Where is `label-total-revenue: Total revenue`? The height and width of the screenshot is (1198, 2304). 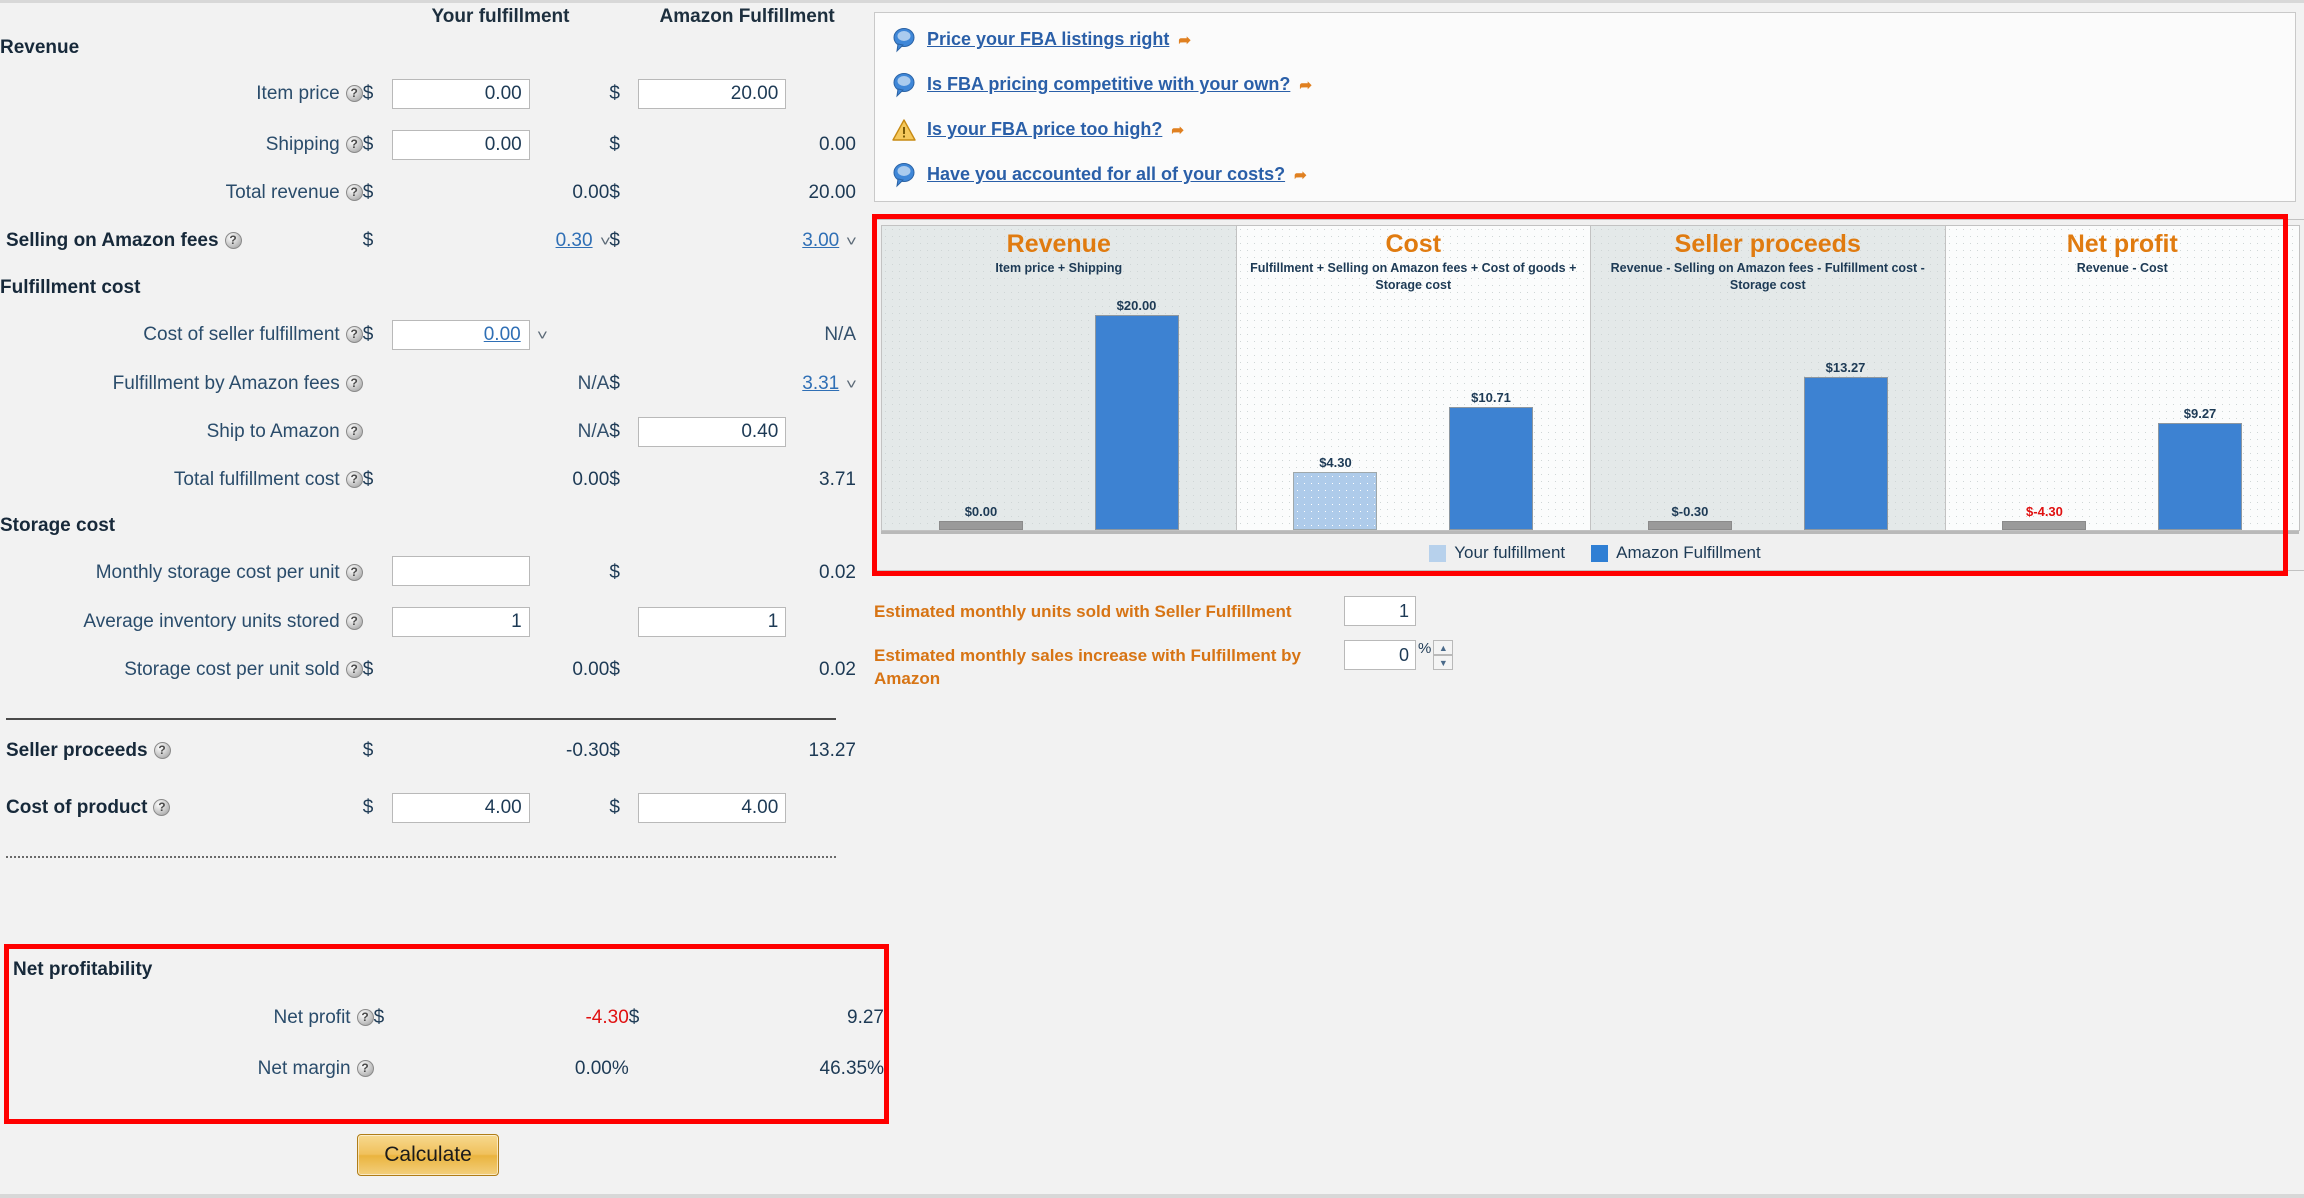
label-total-revenue: Total revenue is located at coordinates (181, 193).